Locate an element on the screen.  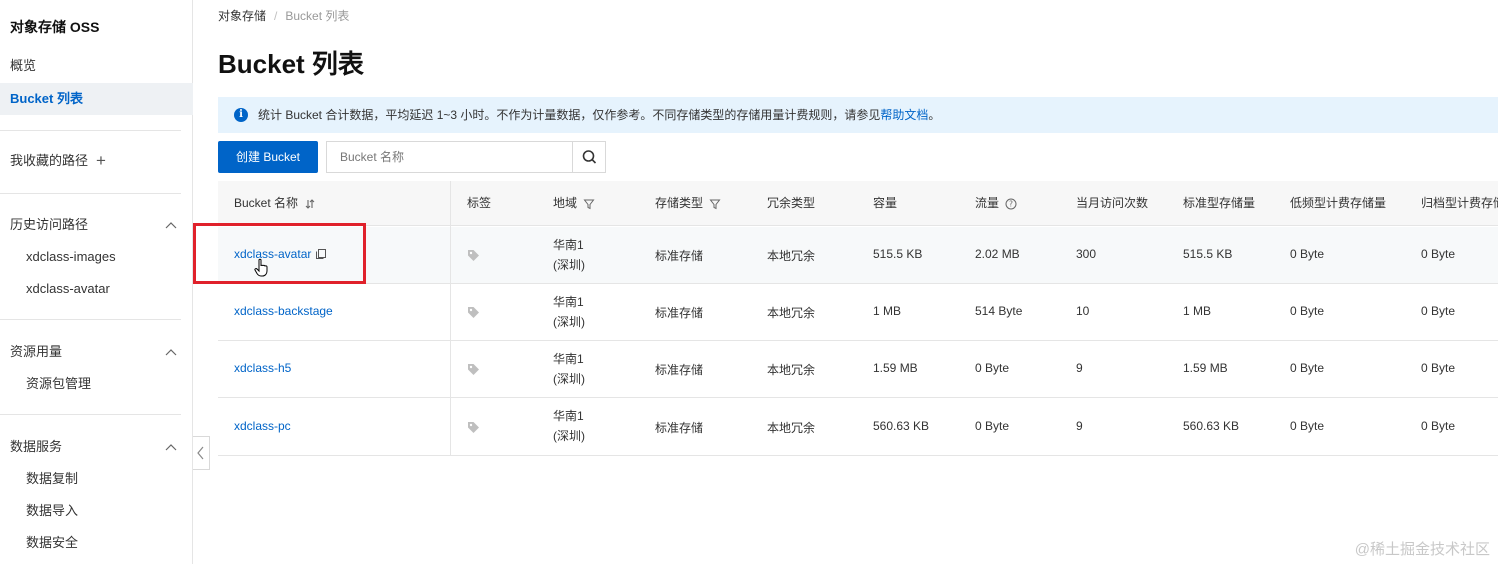
column-divider is located at coordinates (450, 318).